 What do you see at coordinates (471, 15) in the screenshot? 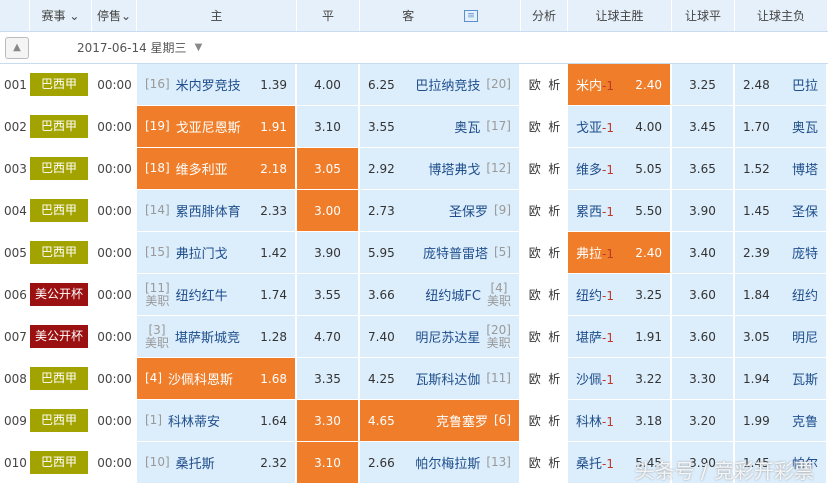
I see `list-icon: ≡` at bounding box center [471, 15].